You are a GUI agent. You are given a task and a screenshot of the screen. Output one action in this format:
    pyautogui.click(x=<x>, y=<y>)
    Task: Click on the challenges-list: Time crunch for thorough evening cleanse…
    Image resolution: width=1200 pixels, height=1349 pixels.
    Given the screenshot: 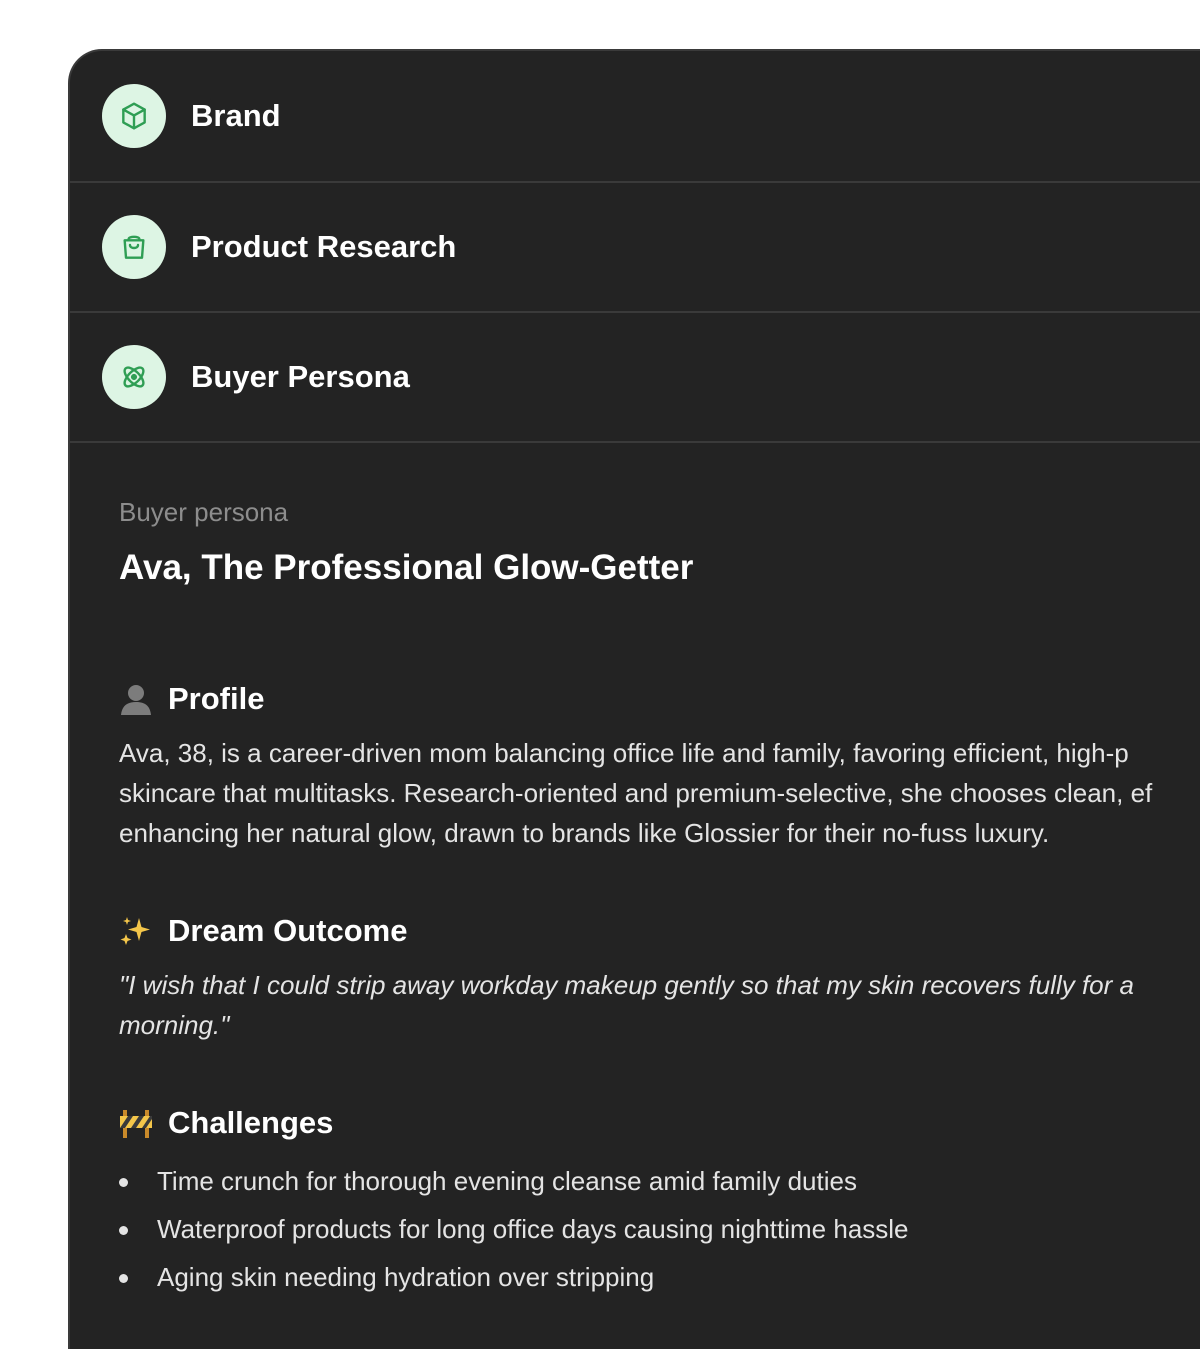 What is the action you would take?
    pyautogui.click(x=514, y=1229)
    